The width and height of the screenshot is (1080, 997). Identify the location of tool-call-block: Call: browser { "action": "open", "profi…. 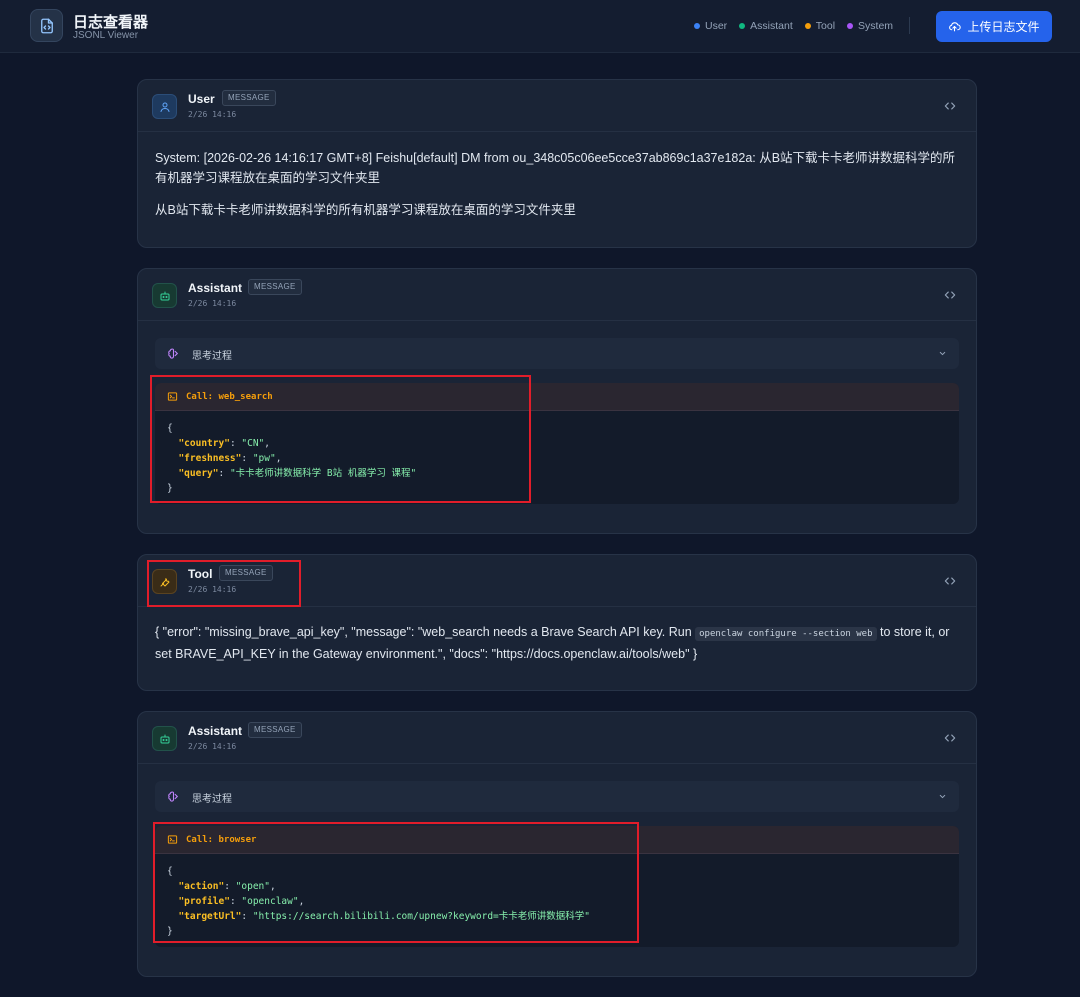
(557, 886).